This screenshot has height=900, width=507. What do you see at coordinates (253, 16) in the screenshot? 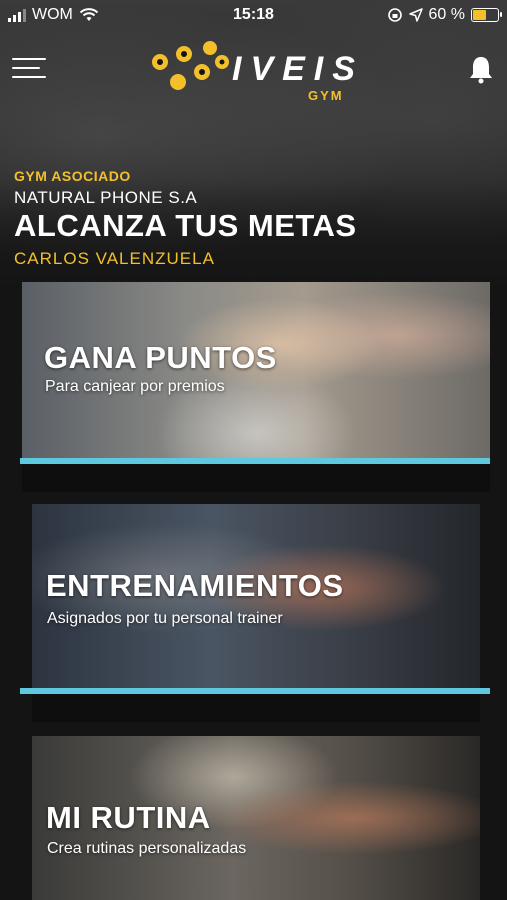
I see `status-bar: WOM 15:18 60 %` at bounding box center [253, 16].